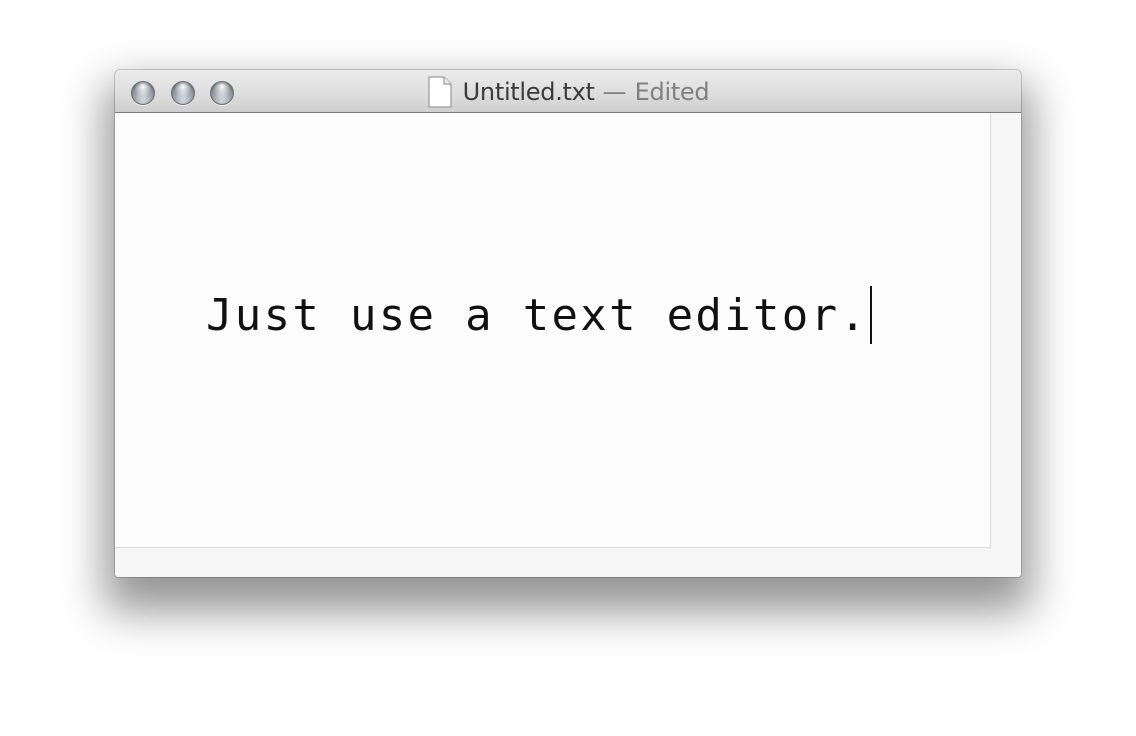 The width and height of the screenshot is (1136, 736). What do you see at coordinates (672, 91) in the screenshot?
I see `window-title-status: Edited` at bounding box center [672, 91].